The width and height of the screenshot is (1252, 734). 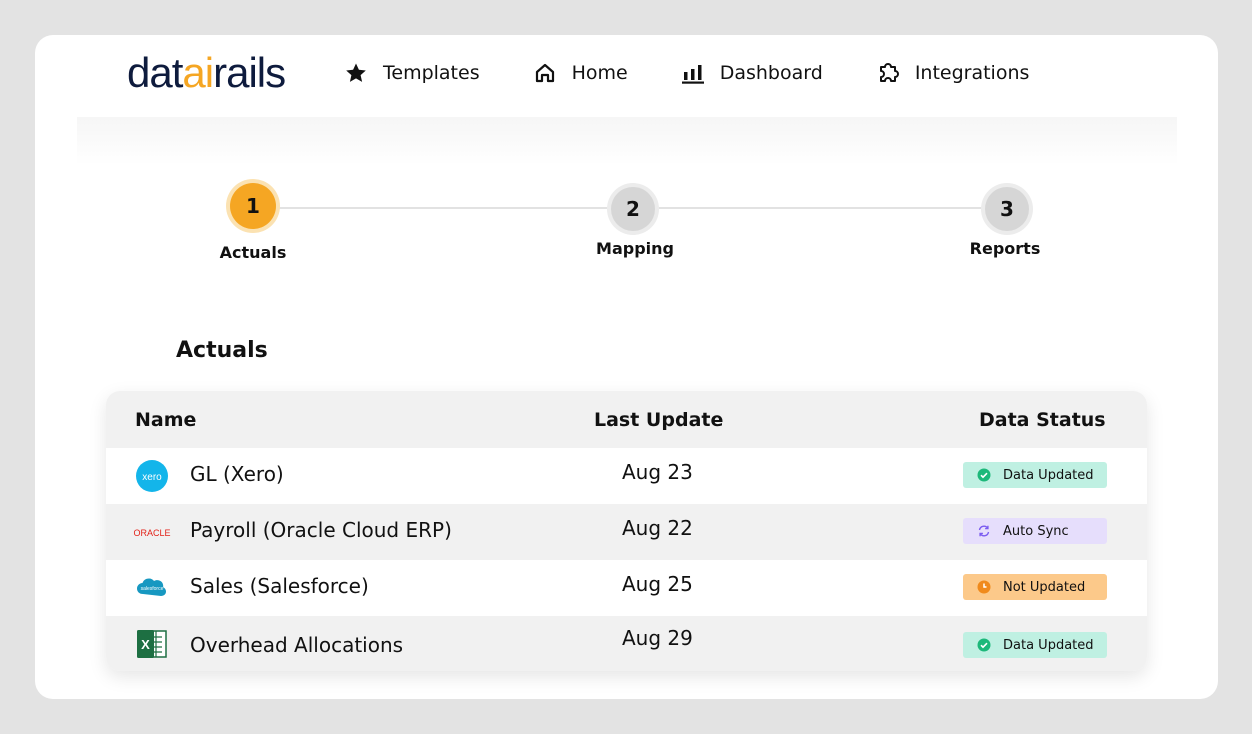 I want to click on step-3-circle: 3, so click(x=1007, y=209).